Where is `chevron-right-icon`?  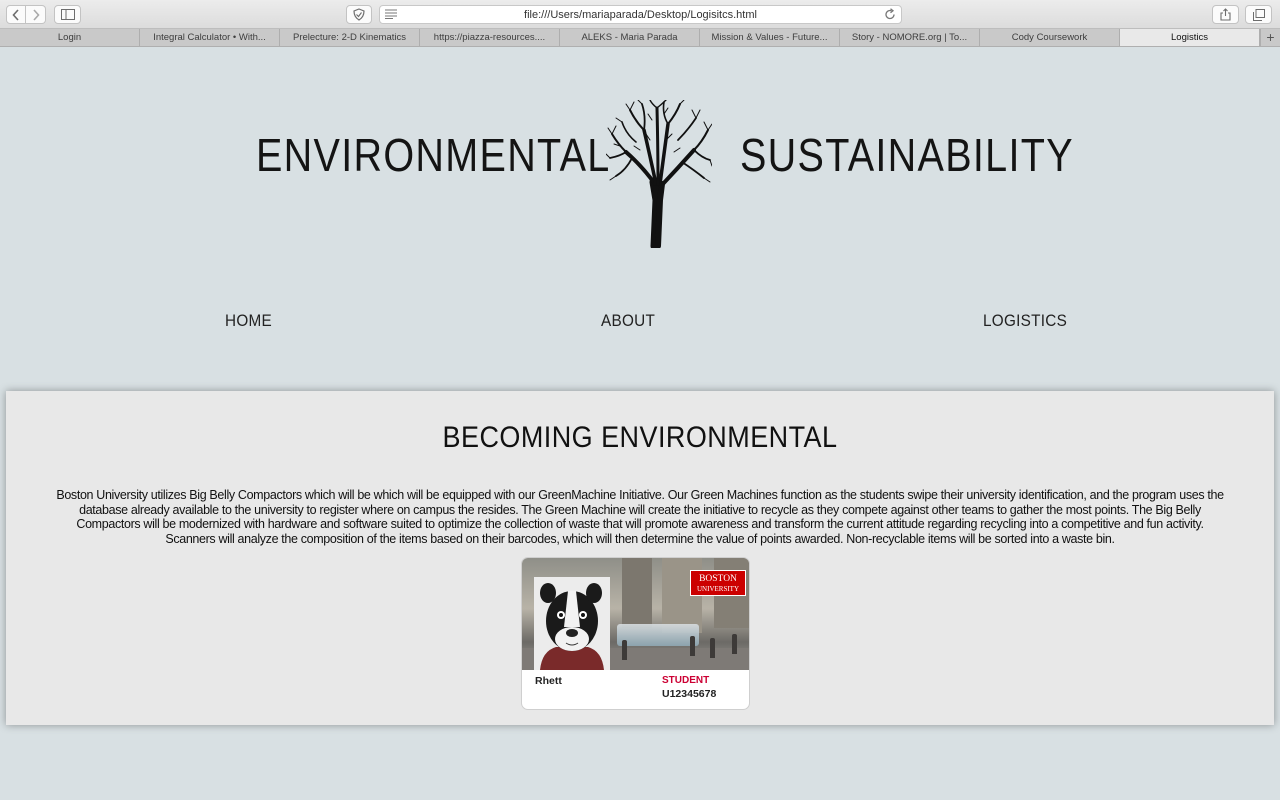
chevron-right-icon is located at coordinates (36, 14).